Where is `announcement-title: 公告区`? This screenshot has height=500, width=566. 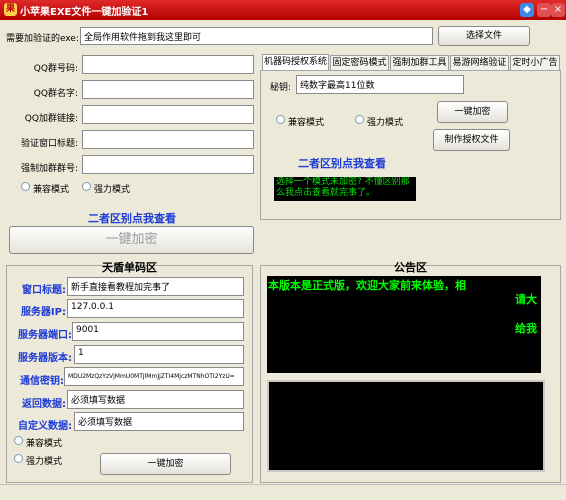
announcement-title: 公告区 is located at coordinates (410, 267).